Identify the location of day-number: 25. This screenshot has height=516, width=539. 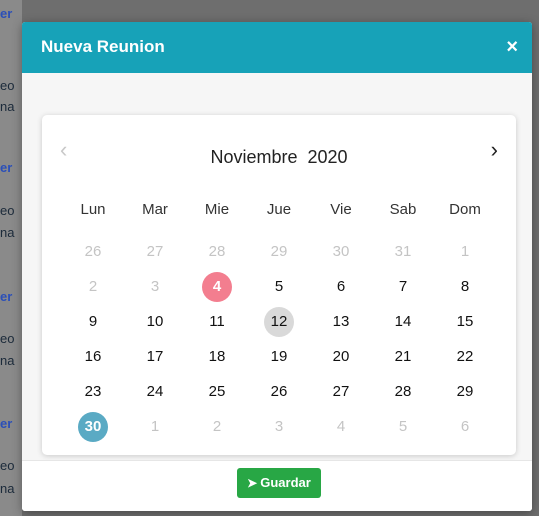
(217, 391).